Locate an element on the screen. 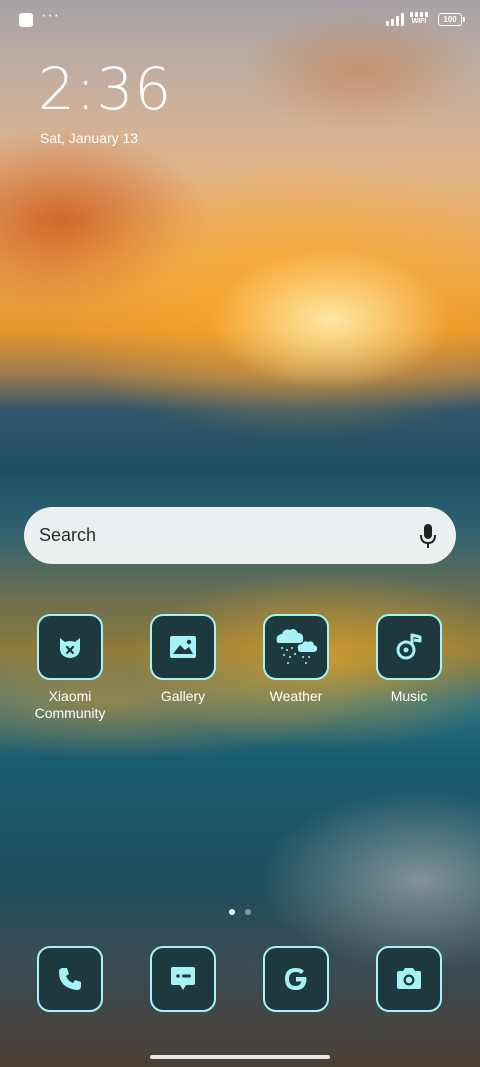 This screenshot has width=480, height=1067. microphone-icon is located at coordinates (428, 536).